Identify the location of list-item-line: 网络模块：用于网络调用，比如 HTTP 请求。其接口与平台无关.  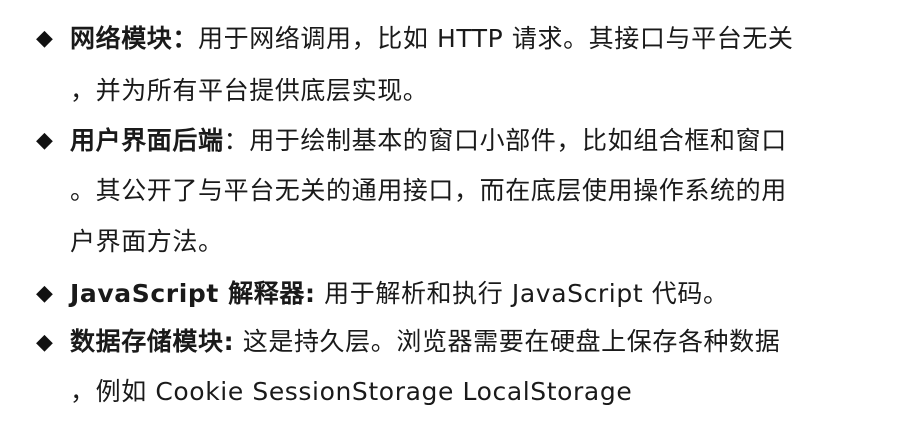
(432, 39).